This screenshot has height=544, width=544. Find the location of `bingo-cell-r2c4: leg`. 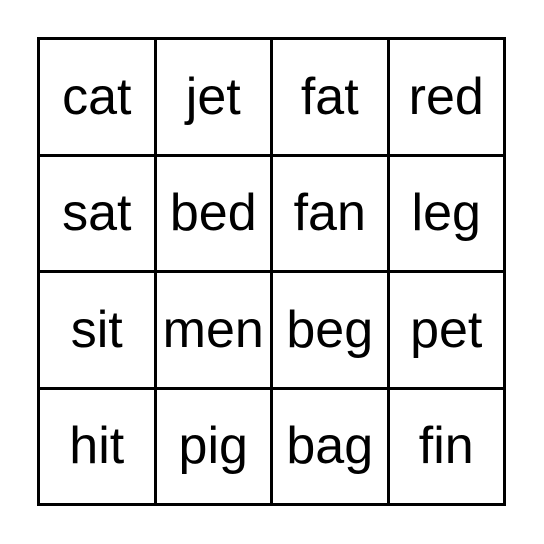

bingo-cell-r2c4: leg is located at coordinates (446, 213).